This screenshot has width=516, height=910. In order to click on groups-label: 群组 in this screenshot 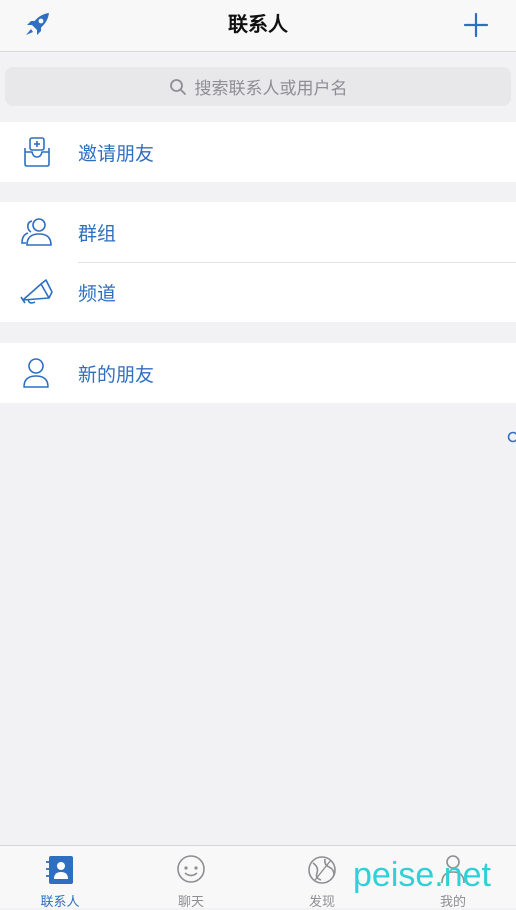, I will do `click(97, 232)`.